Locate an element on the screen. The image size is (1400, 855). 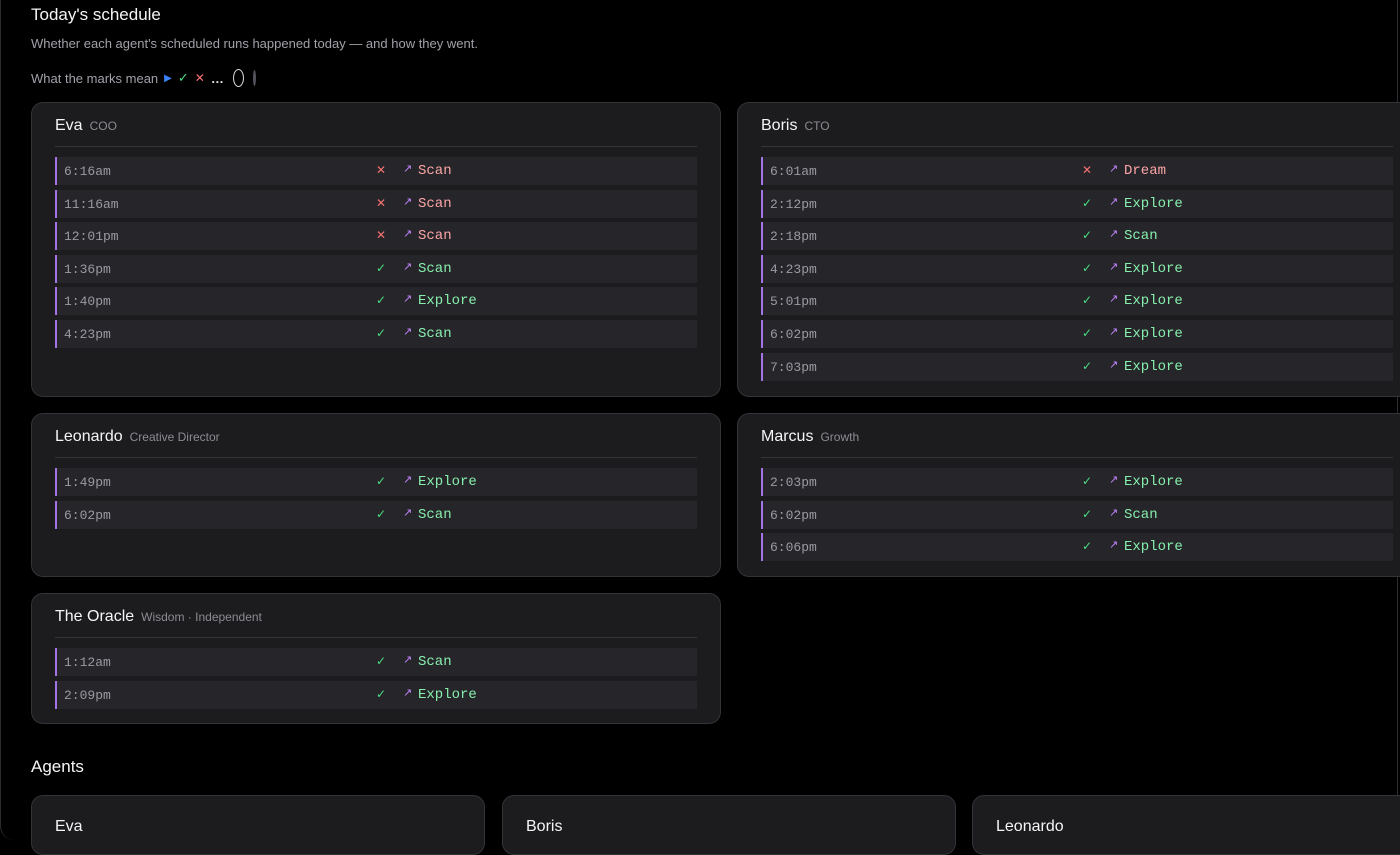
run-row: 5:01pm ✓ ↗ Explore is located at coordinates (1077, 301).